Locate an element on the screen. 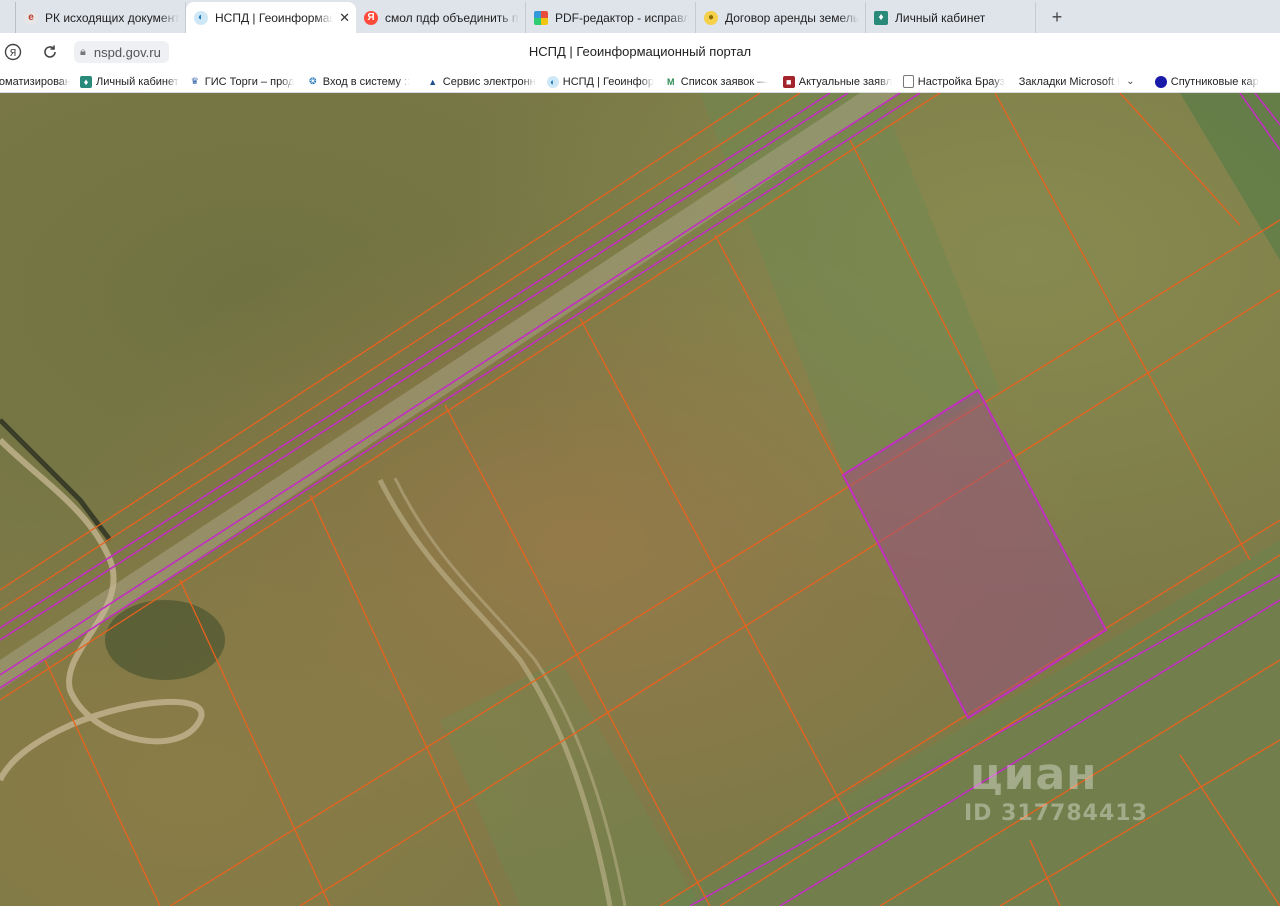  svg-text: Я is located at coordinates (13, 53).